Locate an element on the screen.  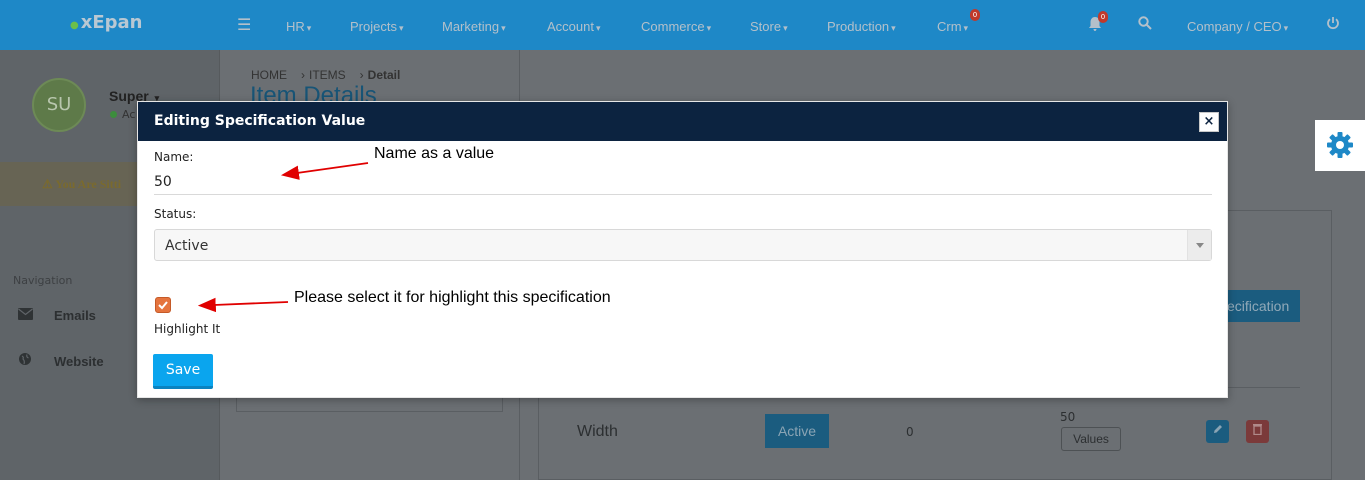
arrow-to-checkbox is located at coordinates (243, 305).